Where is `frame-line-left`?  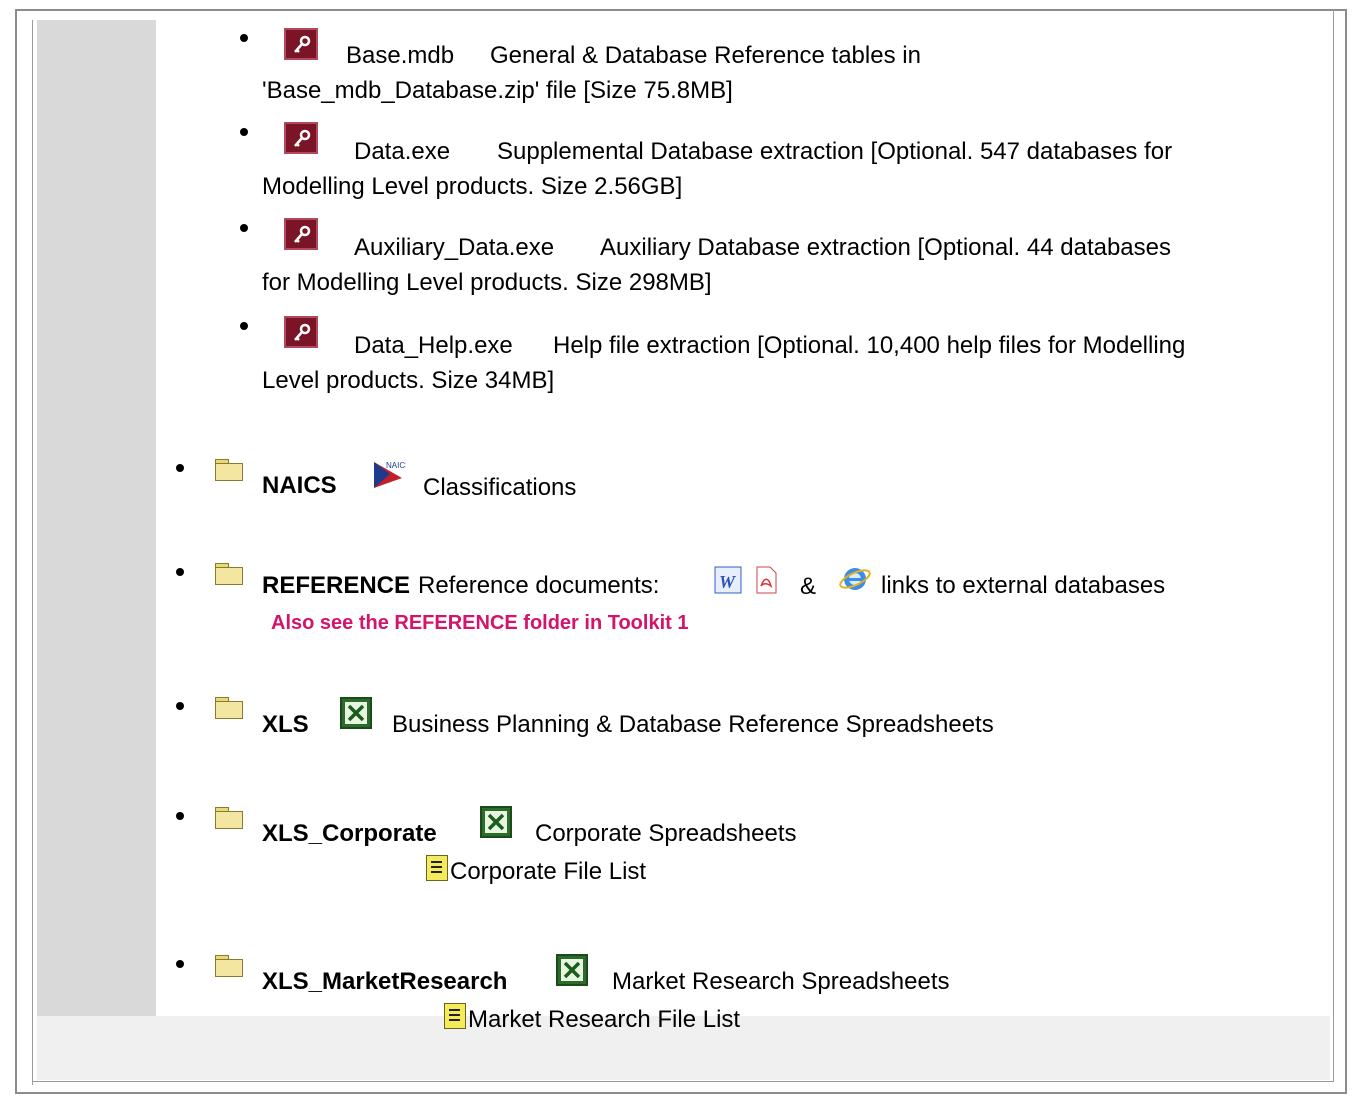 frame-line-left is located at coordinates (32, 552).